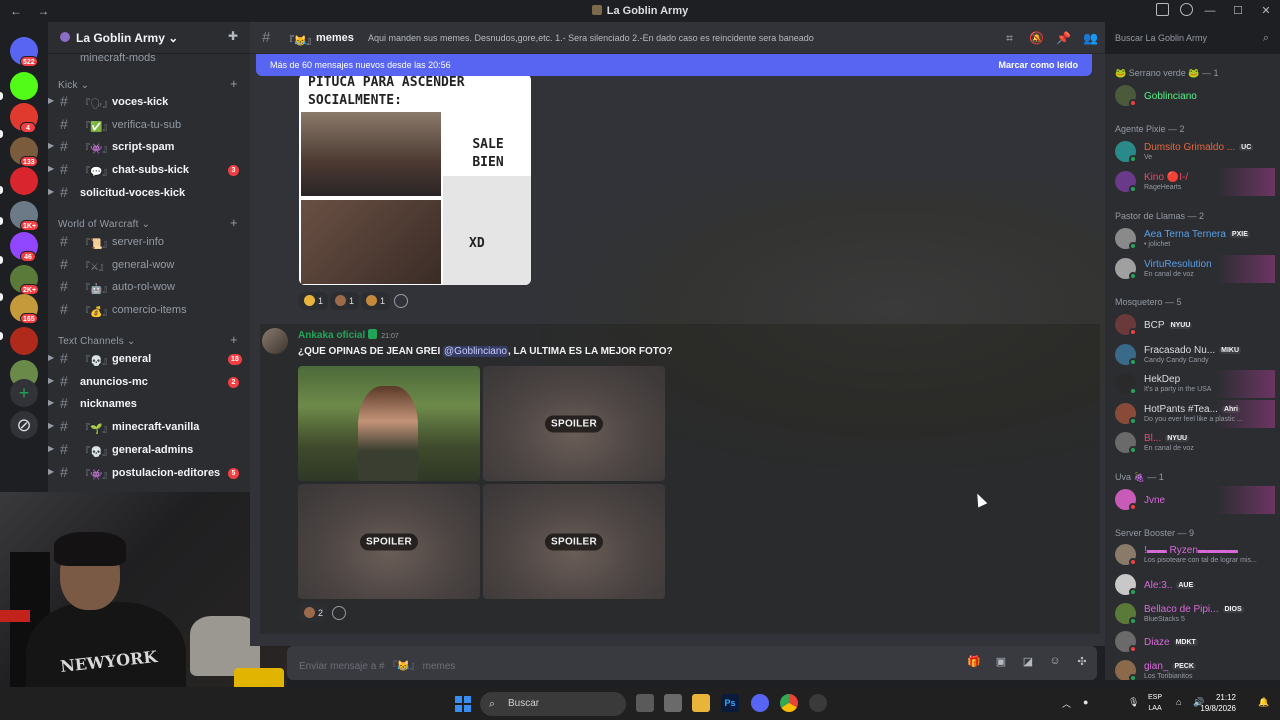 Image resolution: width=1280 pixels, height=720 pixels. What do you see at coordinates (24, 425) in the screenshot?
I see `explore-icon: ⊘` at bounding box center [24, 425].